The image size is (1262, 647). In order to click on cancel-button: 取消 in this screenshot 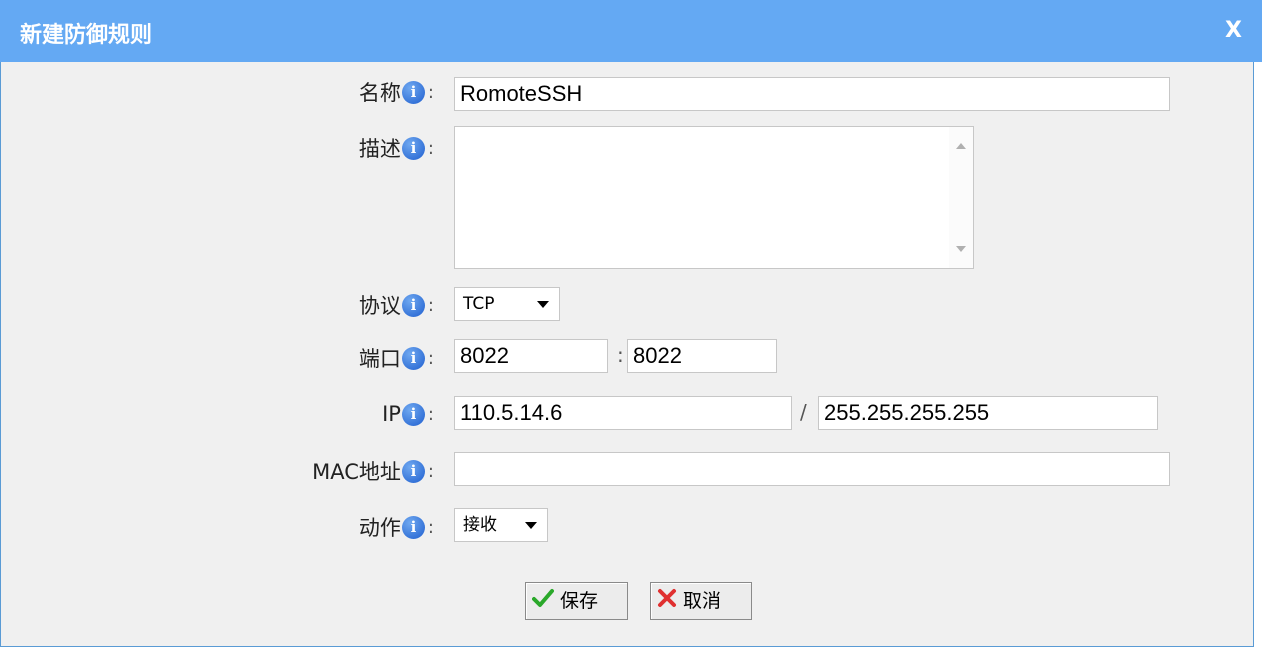, I will do `click(701, 601)`.